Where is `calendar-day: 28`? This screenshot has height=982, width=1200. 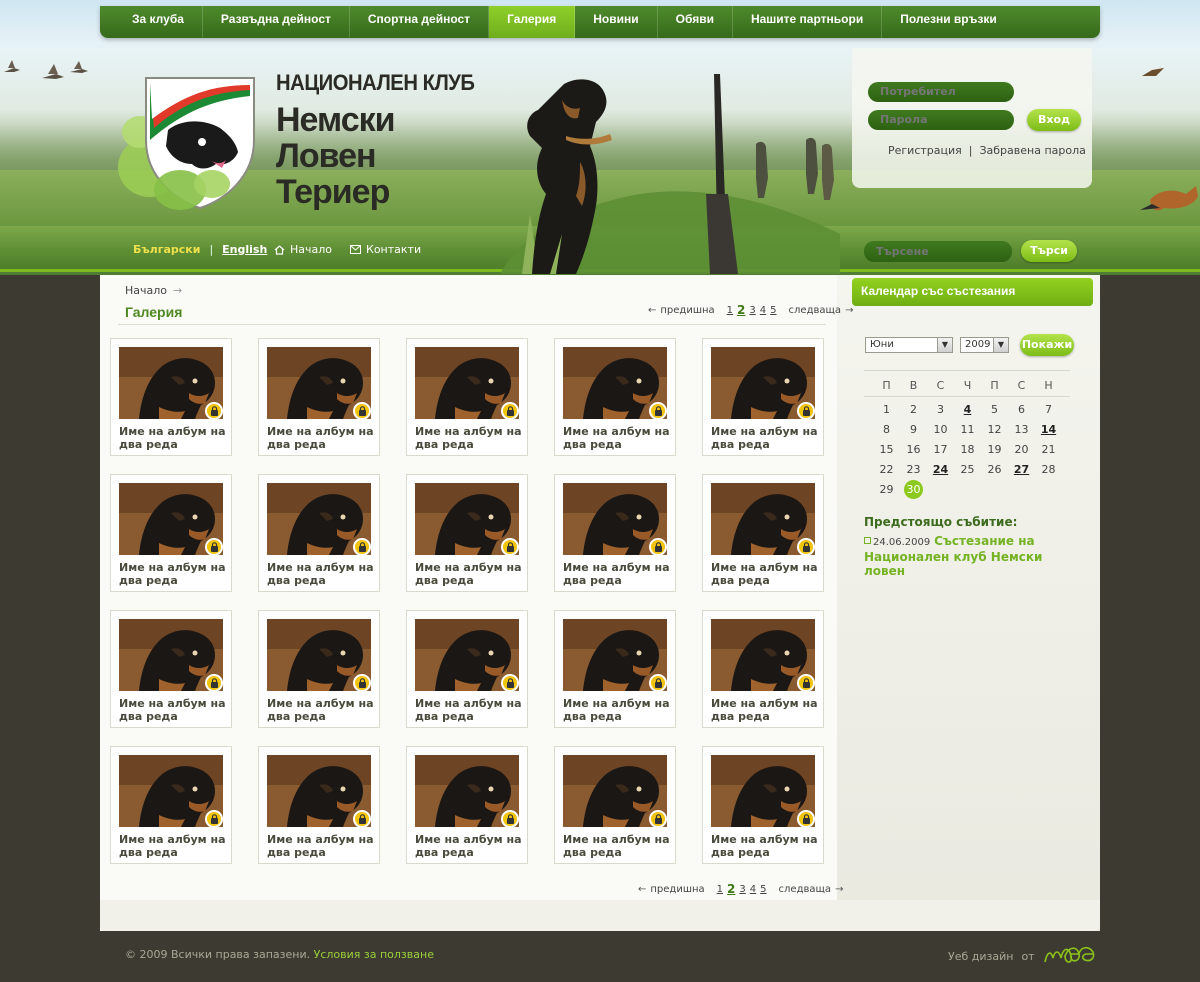
calendar-day: 28 is located at coordinates (1048, 470).